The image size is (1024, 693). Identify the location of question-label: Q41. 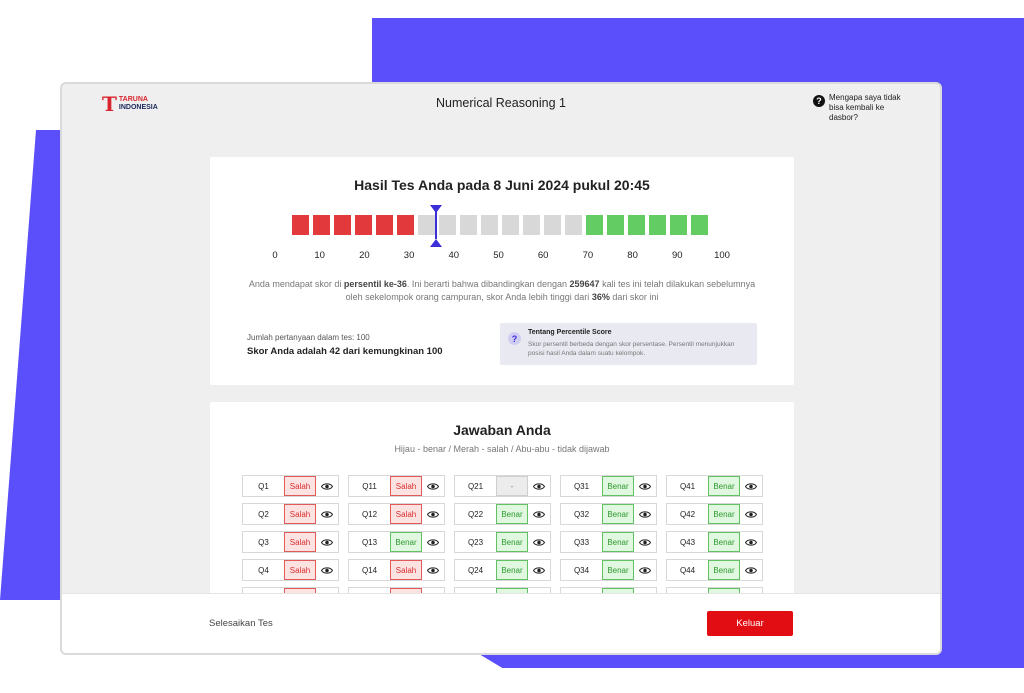
(687, 486).